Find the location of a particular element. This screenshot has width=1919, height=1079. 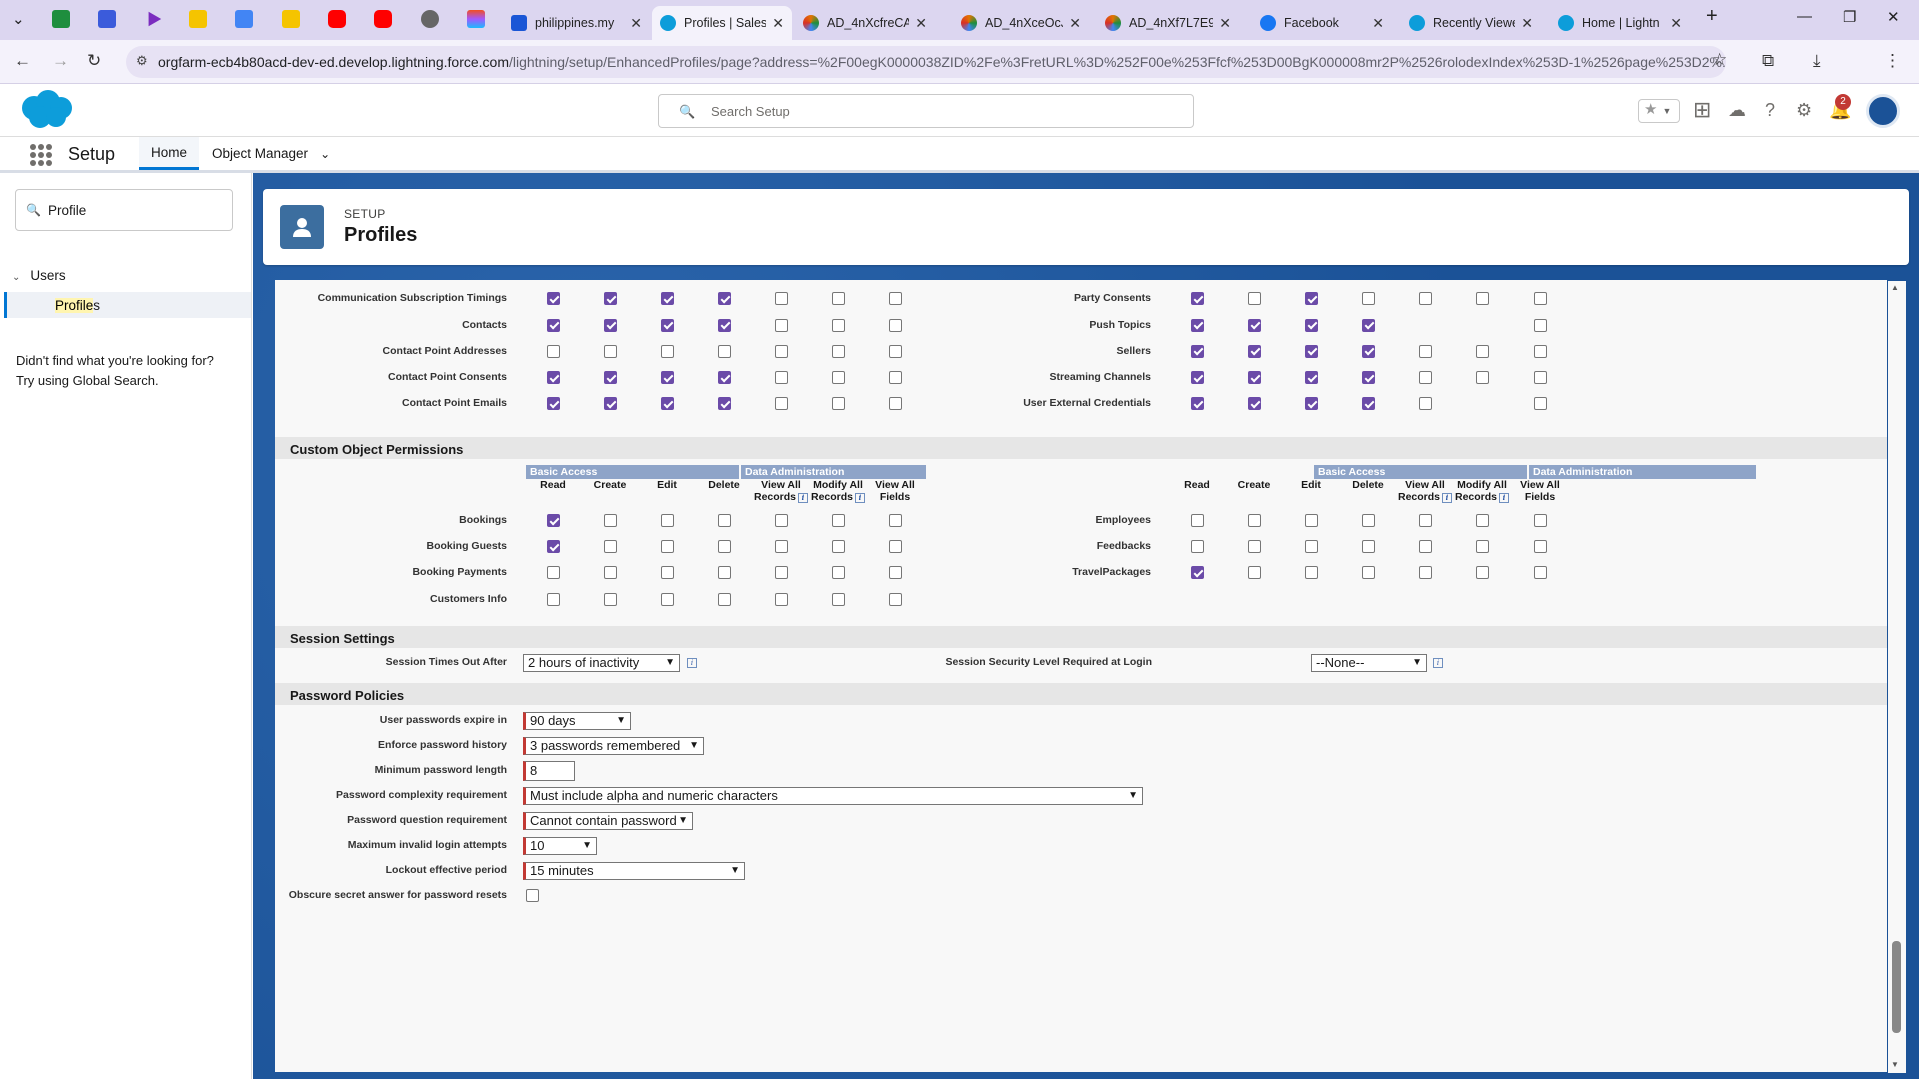

quick-find-input: 🔍 Profile is located at coordinates (124, 210).